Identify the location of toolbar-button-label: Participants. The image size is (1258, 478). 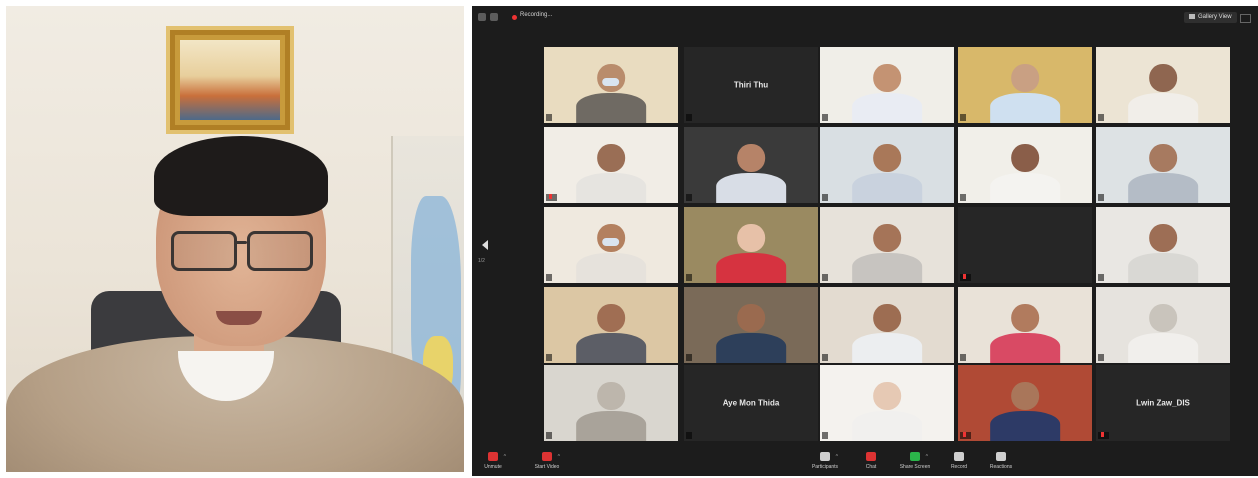
(825, 467).